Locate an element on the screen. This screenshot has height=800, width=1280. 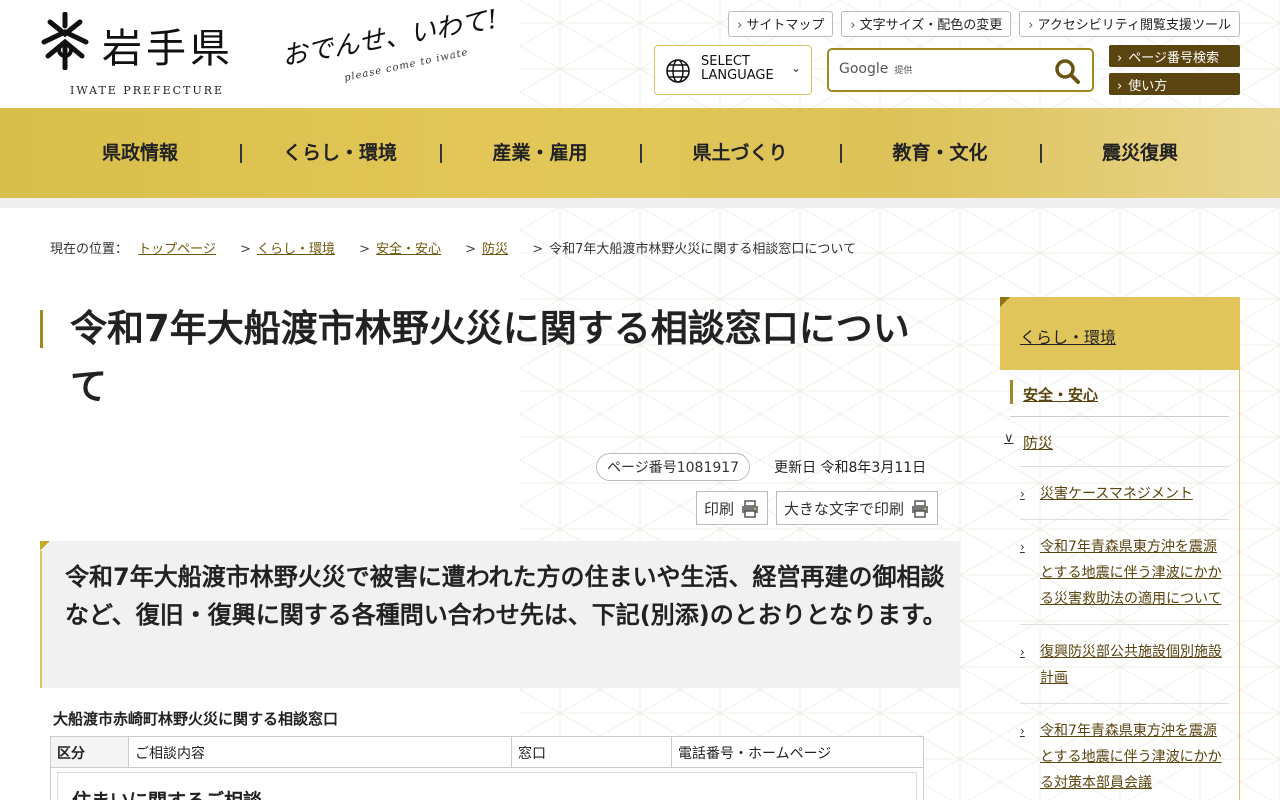
nav-item-education-culture: 教育・文化 is located at coordinates (940, 153).